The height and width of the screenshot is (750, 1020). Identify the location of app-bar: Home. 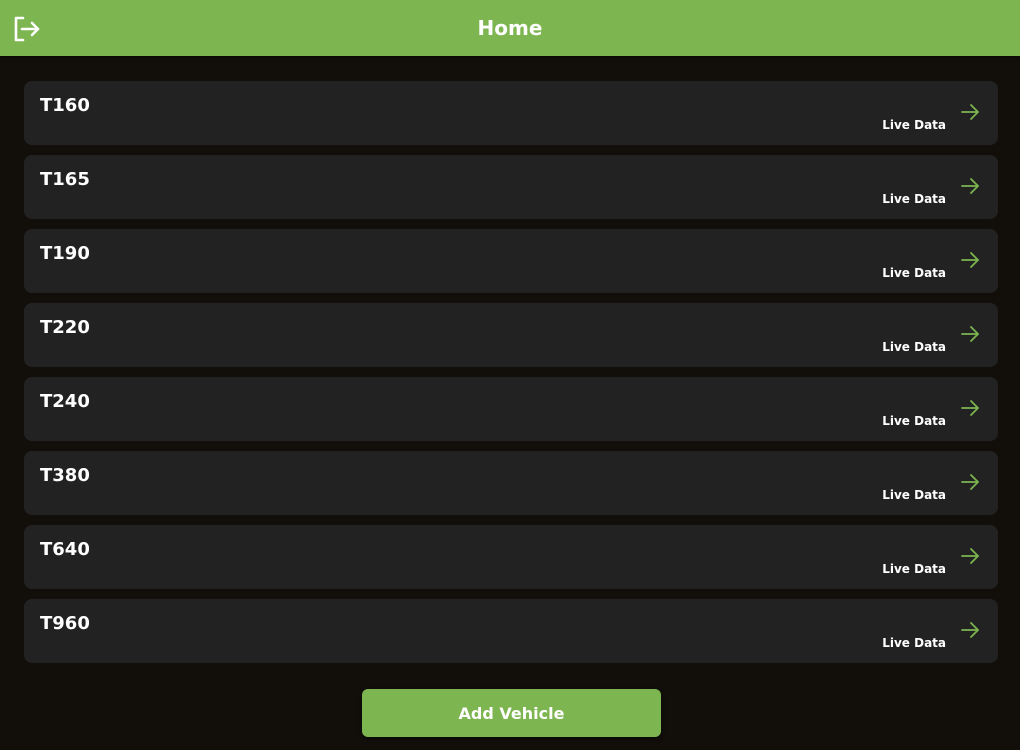
(510, 28).